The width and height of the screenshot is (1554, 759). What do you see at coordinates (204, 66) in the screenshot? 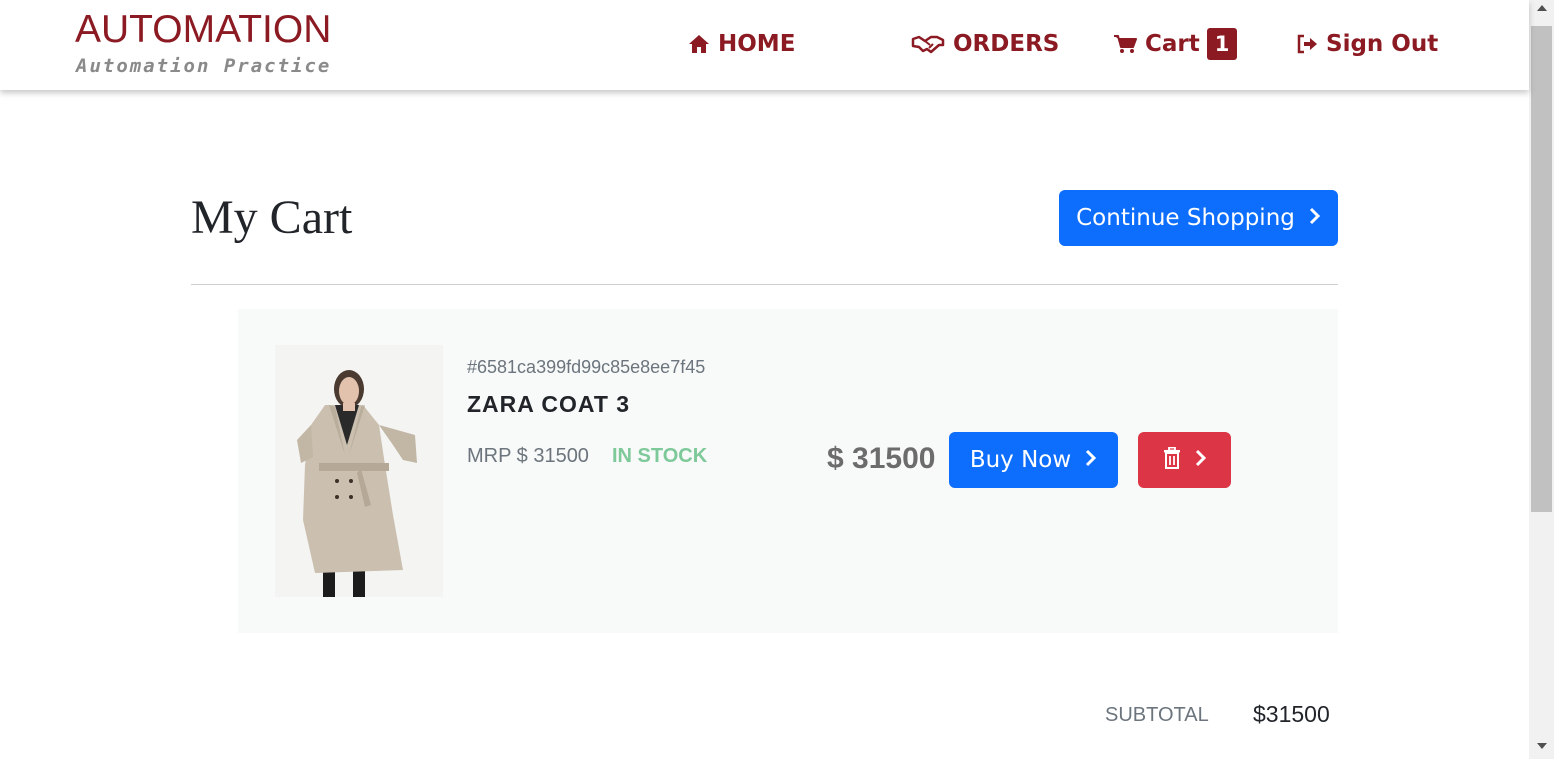
I see `brand-subtitle: Automation Practice` at bounding box center [204, 66].